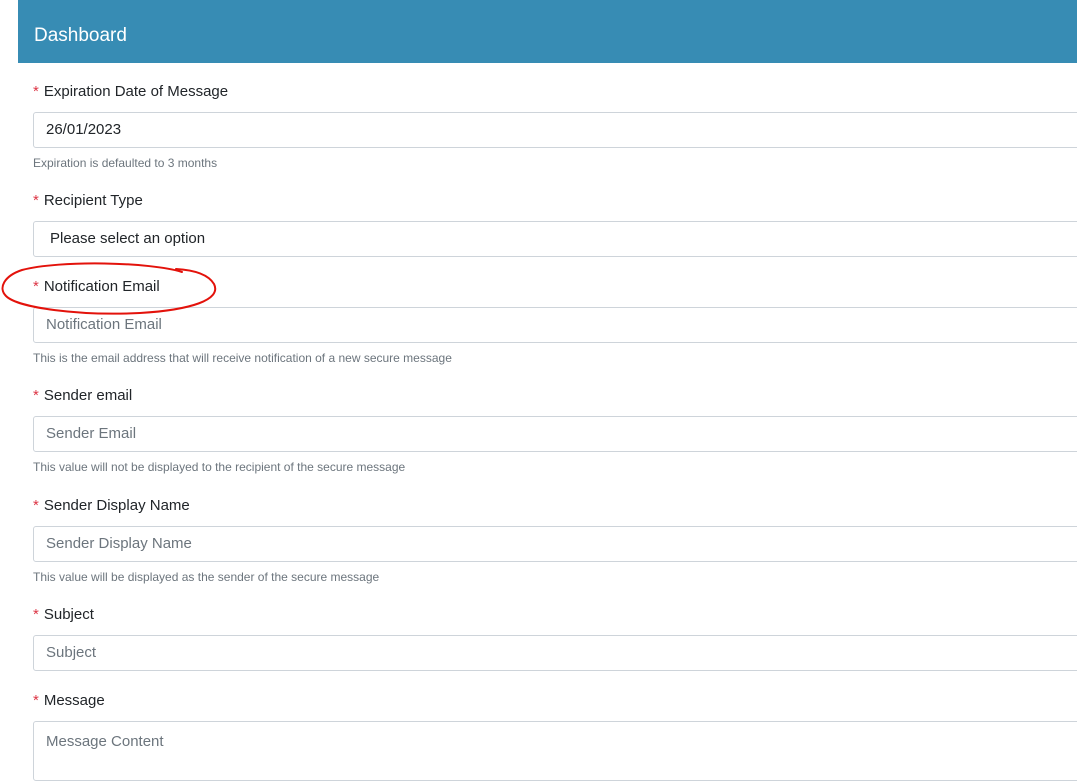 Image resolution: width=1077 pixels, height=781 pixels. I want to click on page-title: Dashboard, so click(80, 35).